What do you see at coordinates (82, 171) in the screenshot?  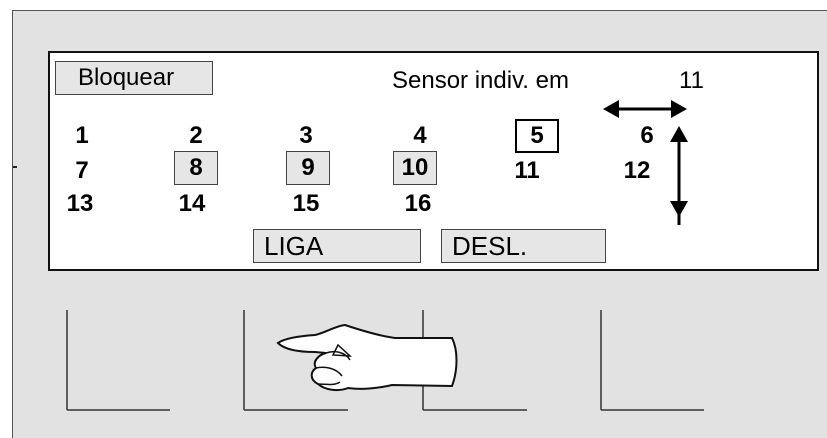 I see `sensor-7: 7` at bounding box center [82, 171].